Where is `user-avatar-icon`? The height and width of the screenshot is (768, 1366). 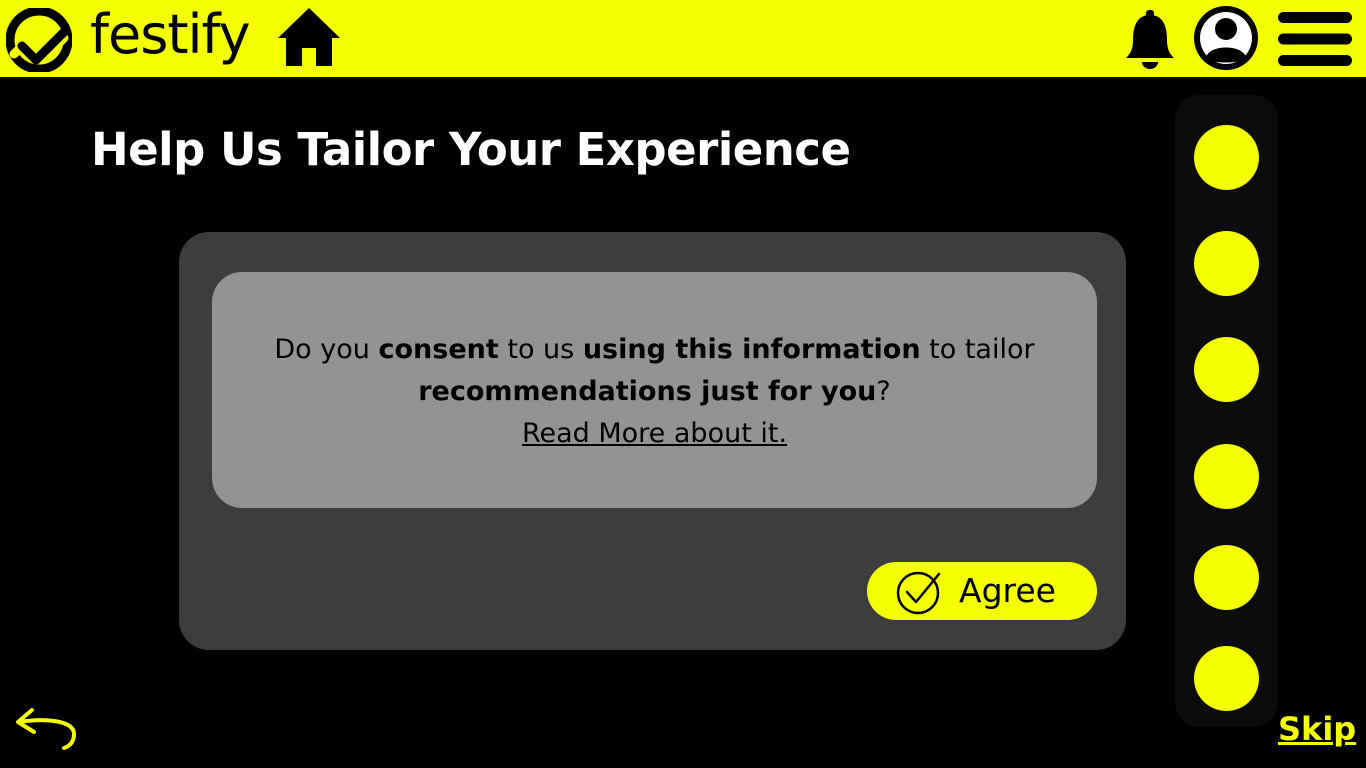 user-avatar-icon is located at coordinates (1226, 38).